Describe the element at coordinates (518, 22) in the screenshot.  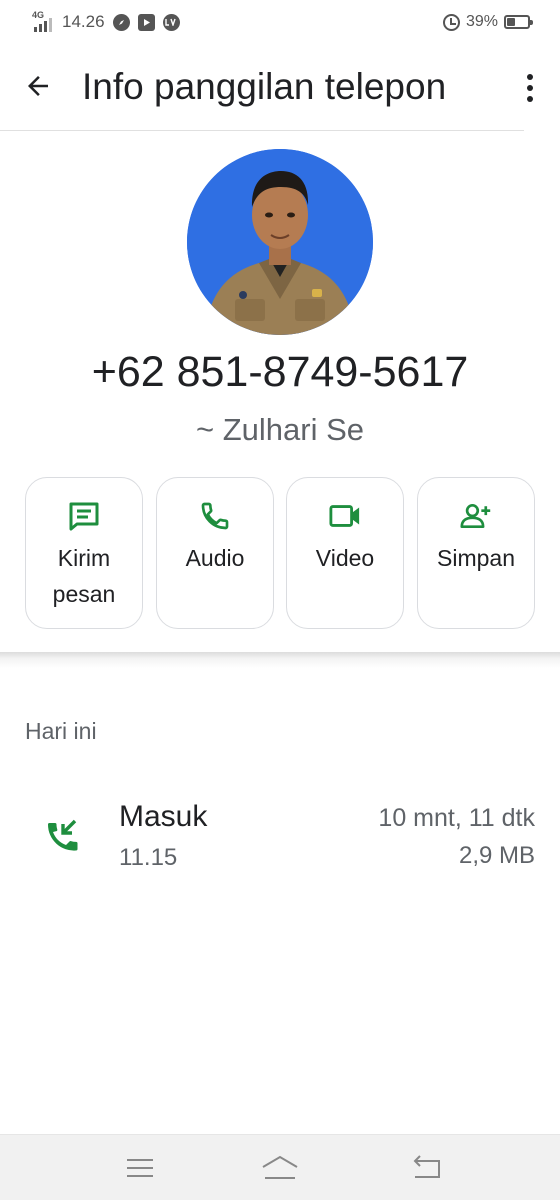
I see `battery-icon` at that location.